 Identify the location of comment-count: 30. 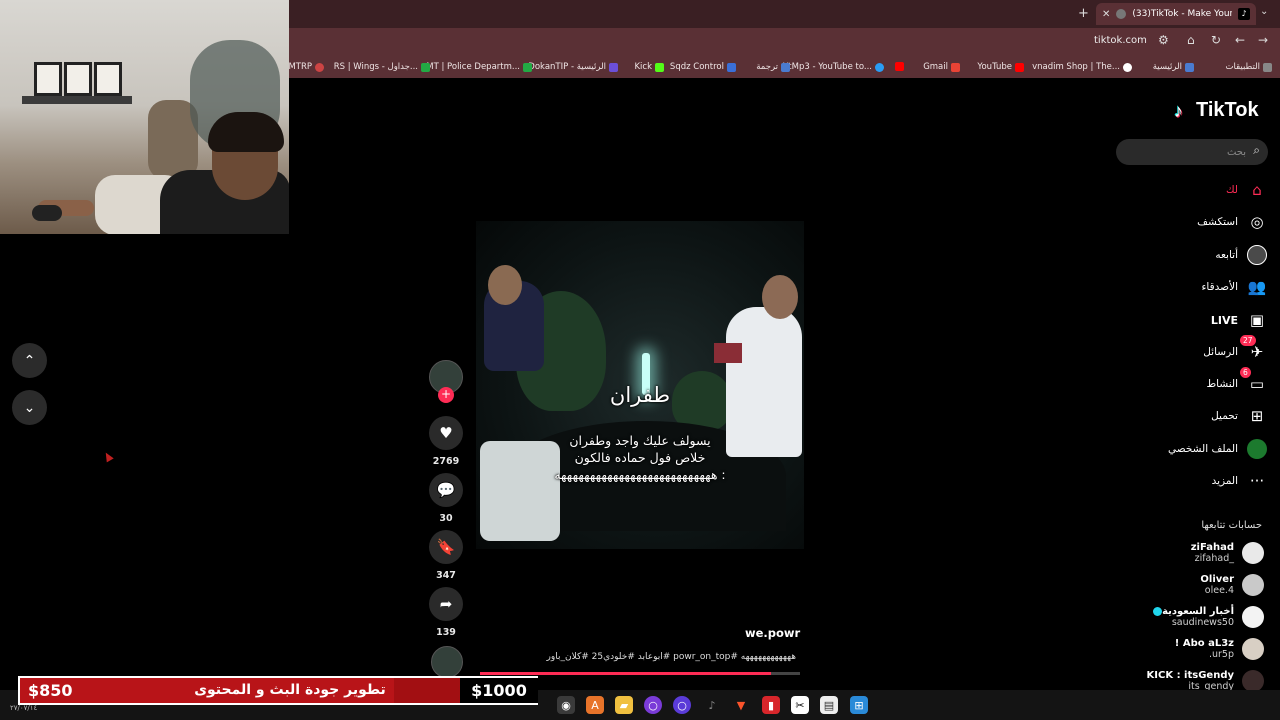
(446, 518).